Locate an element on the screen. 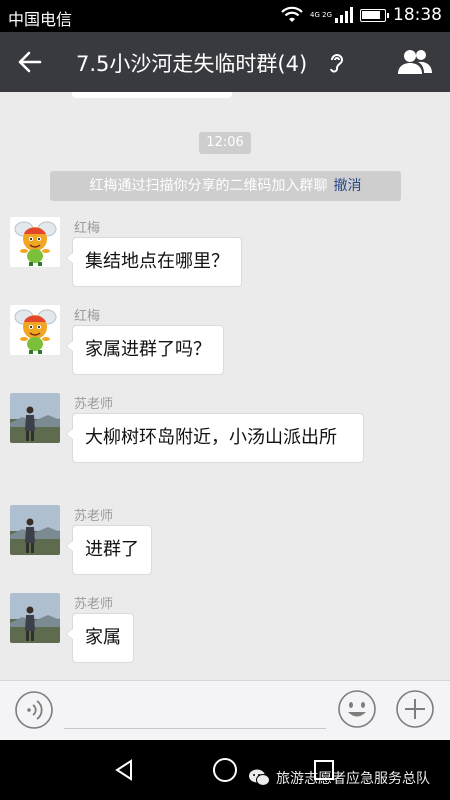 This screenshot has width=450, height=800. input-bar is located at coordinates (225, 710).